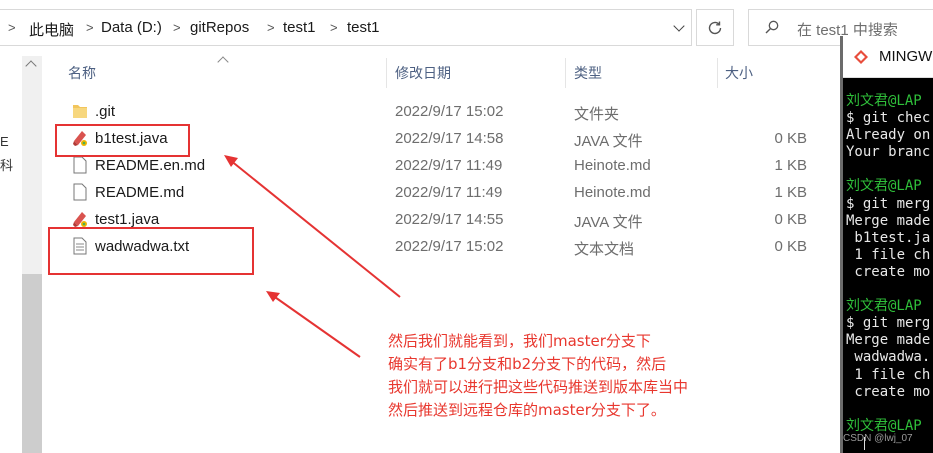 This screenshot has width=933, height=453. Describe the element at coordinates (423, 73) in the screenshot. I see `column-header-date: 修改日期` at that location.